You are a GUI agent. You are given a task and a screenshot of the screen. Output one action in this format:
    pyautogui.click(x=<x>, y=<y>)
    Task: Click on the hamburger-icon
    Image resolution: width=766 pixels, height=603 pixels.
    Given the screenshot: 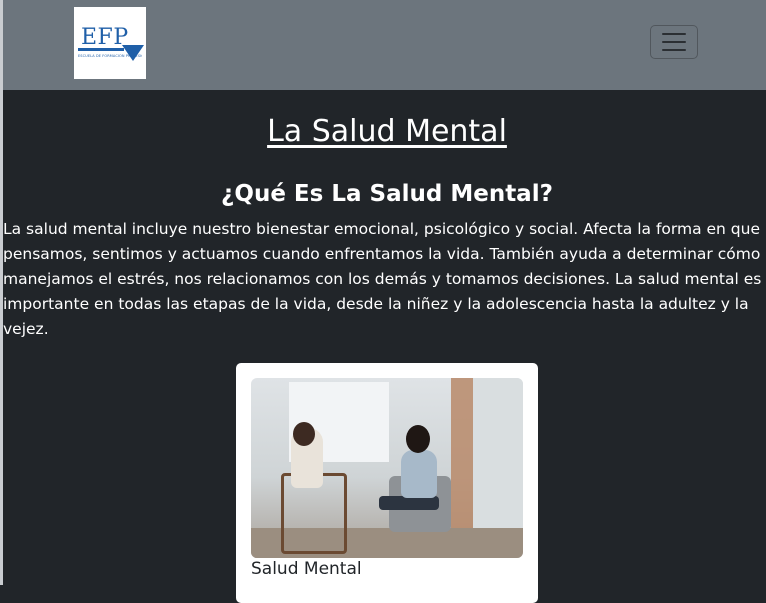 What is the action you would take?
    pyautogui.click(x=674, y=42)
    